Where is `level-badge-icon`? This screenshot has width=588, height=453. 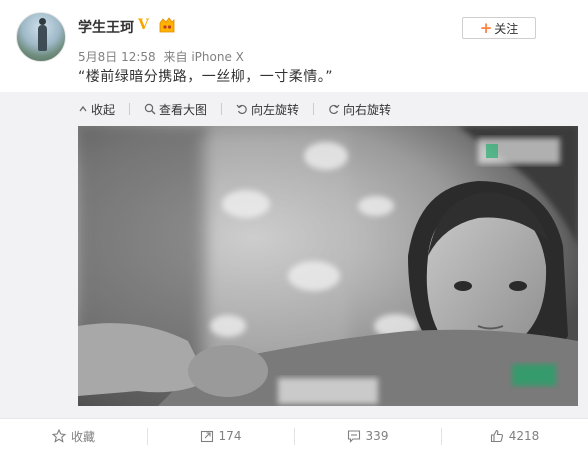 level-badge-icon is located at coordinates (167, 25).